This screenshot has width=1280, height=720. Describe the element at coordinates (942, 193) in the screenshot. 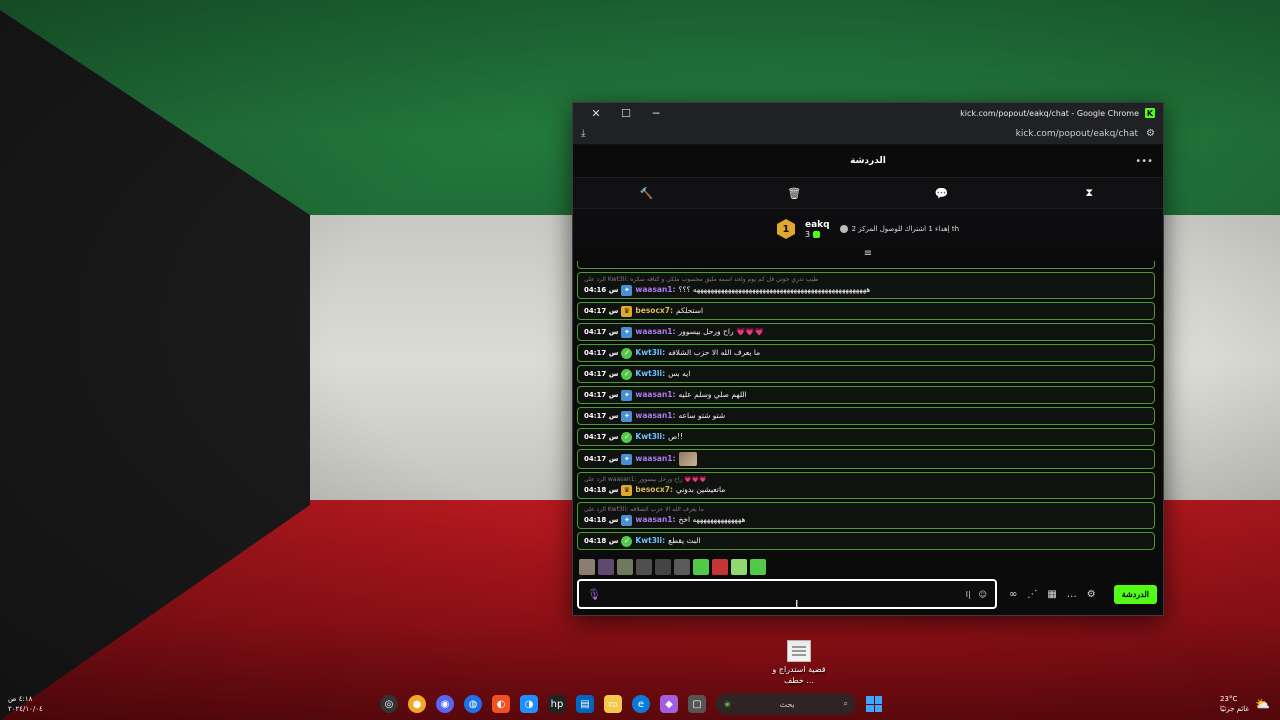

I see `chat-bubble-icon: 💬` at that location.